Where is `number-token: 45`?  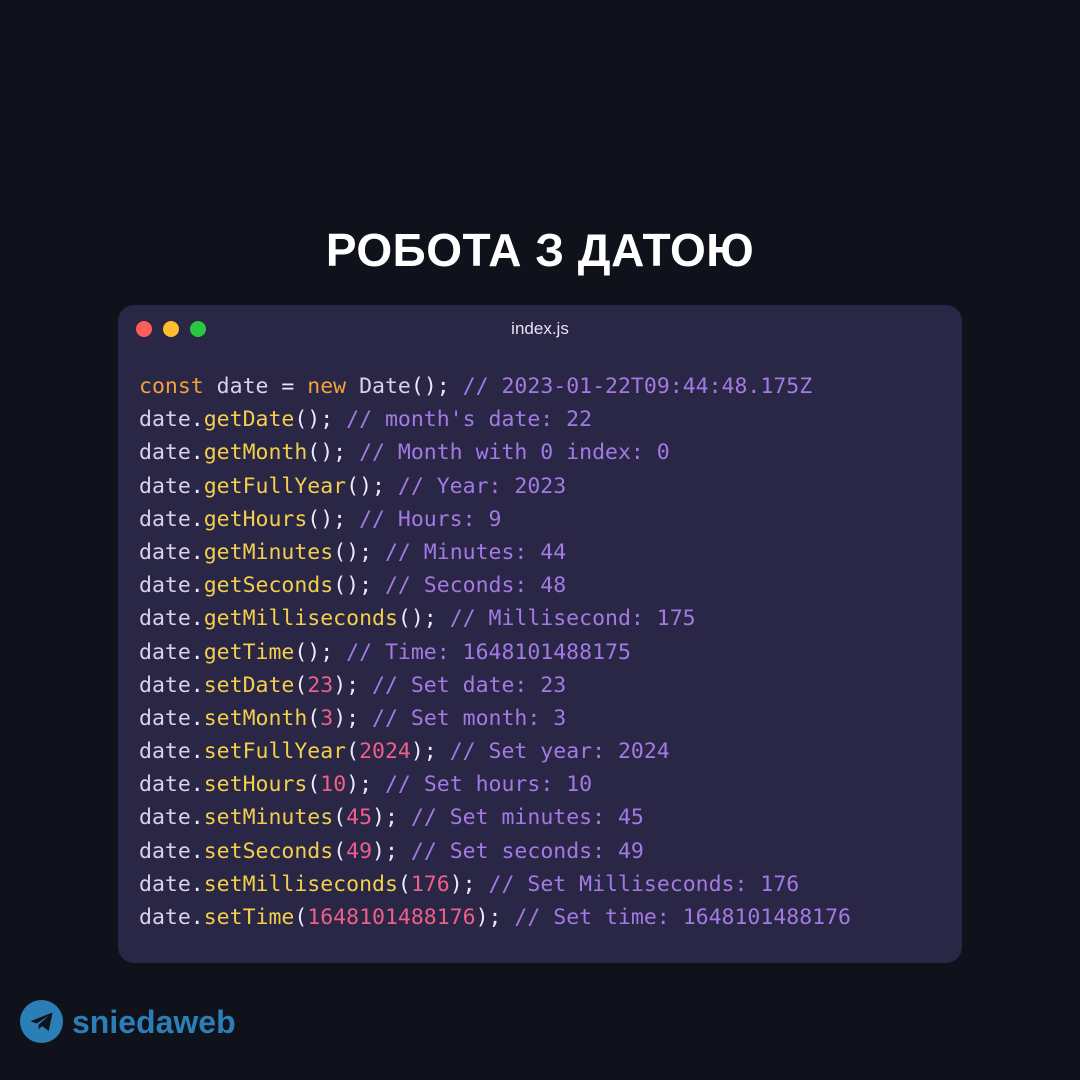
number-token: 45 is located at coordinates (359, 818).